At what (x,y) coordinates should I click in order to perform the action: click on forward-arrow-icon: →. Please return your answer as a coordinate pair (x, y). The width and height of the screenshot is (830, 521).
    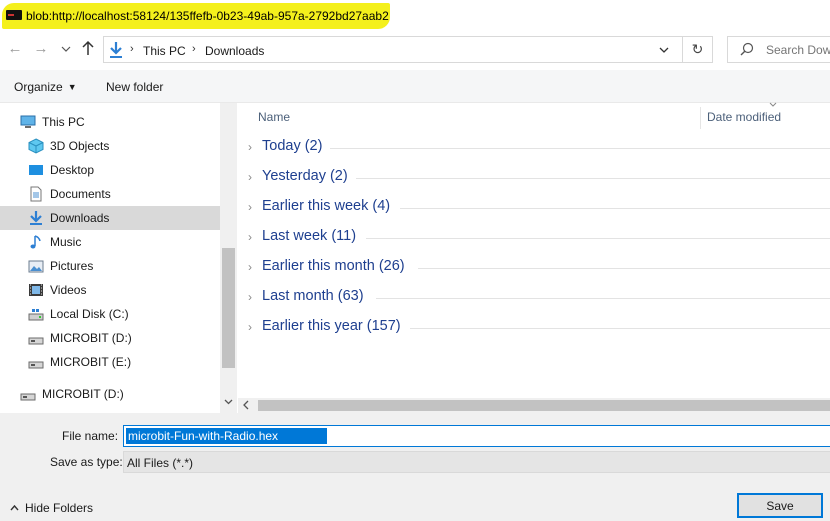
    Looking at the image, I should click on (41, 48).